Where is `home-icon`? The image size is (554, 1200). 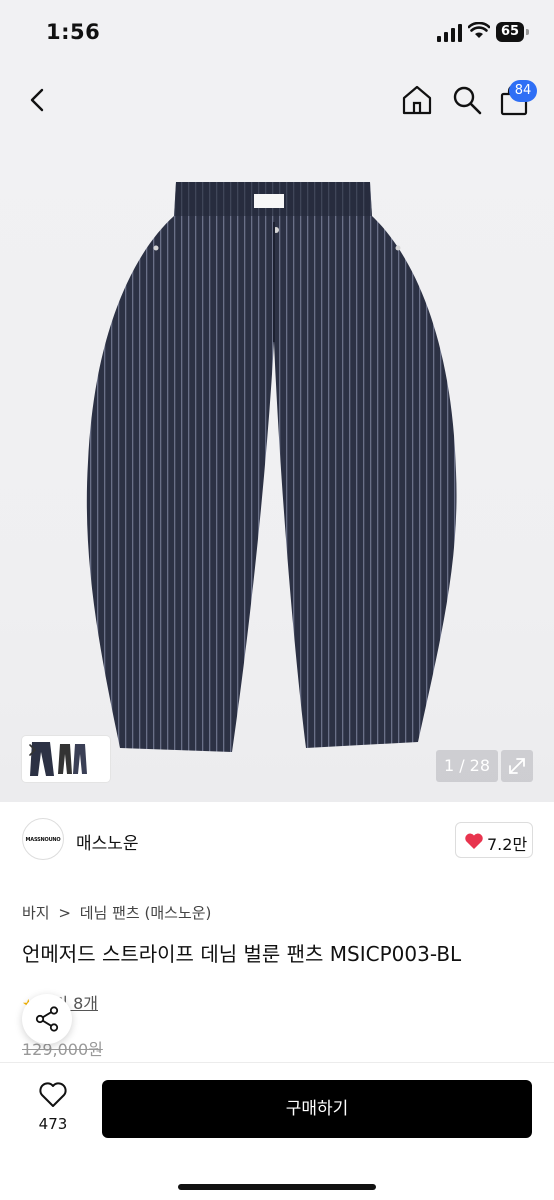
home-icon is located at coordinates (417, 100).